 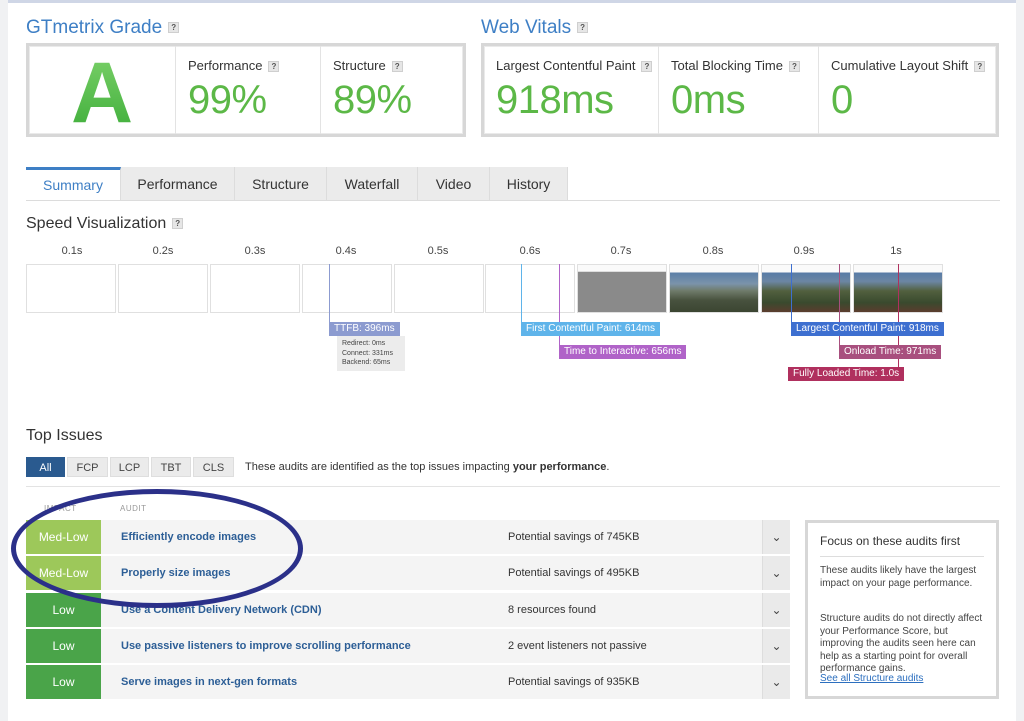 I want to click on issues-divider, so click(x=513, y=486).